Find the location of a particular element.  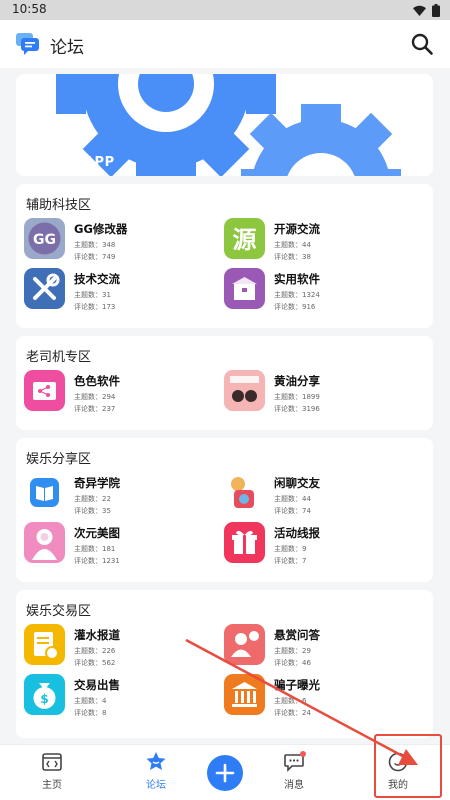

nav-messages-label: 消息 is located at coordinates (294, 785).